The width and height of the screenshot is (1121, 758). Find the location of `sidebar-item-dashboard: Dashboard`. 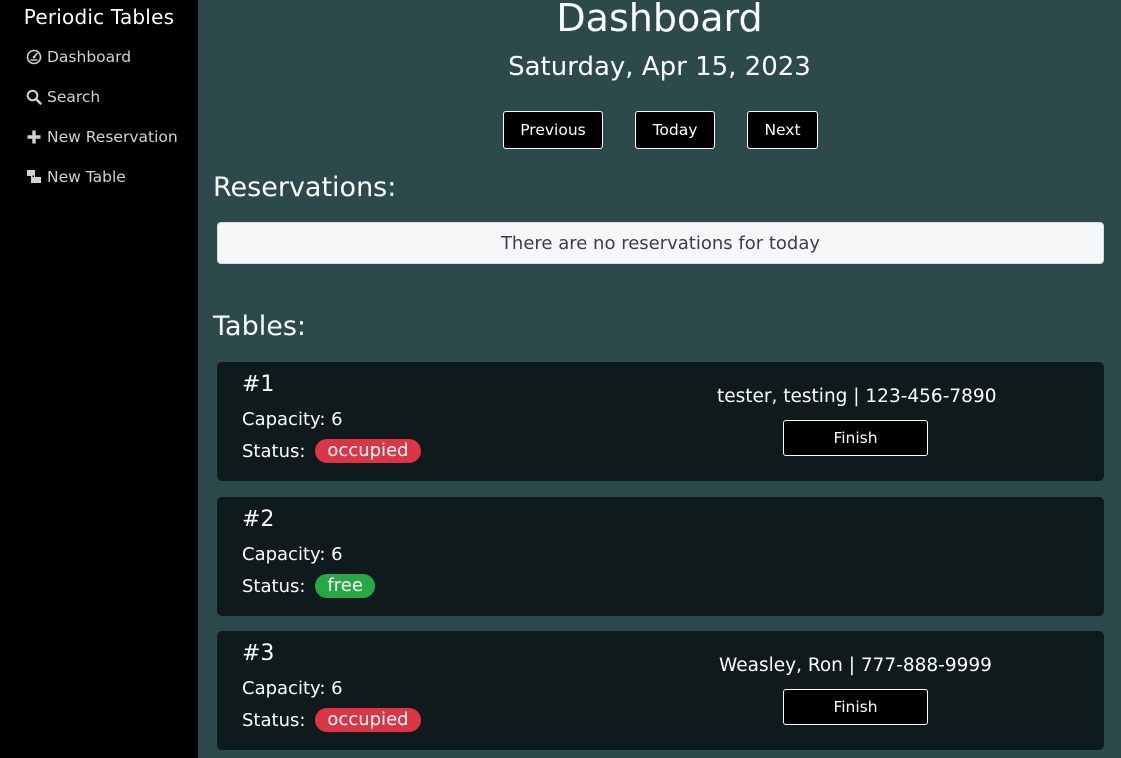

sidebar-item-dashboard: Dashboard is located at coordinates (78, 57).